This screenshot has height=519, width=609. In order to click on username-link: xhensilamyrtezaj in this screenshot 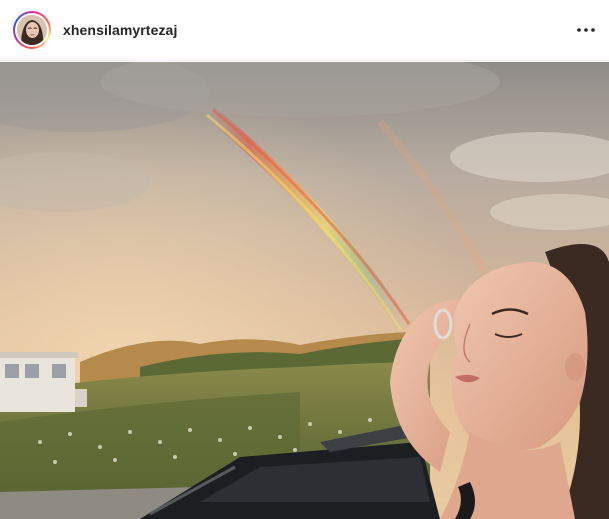, I will do `click(120, 30)`.